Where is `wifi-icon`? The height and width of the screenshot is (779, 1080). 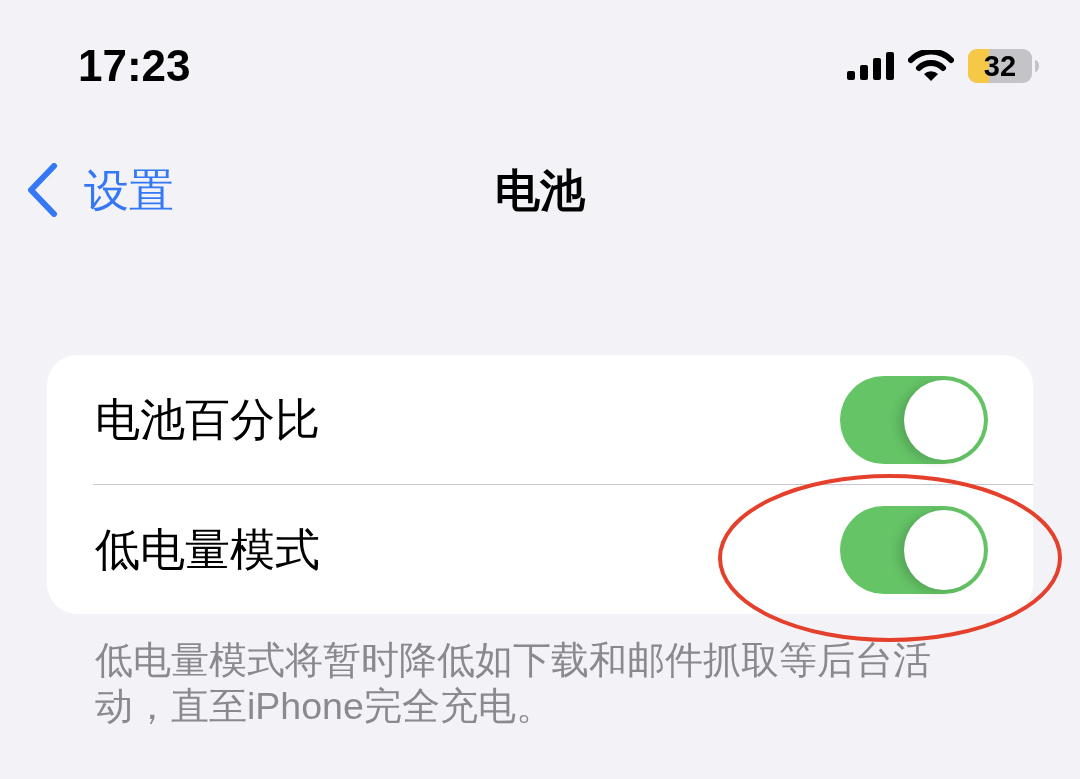
wifi-icon is located at coordinates (931, 66).